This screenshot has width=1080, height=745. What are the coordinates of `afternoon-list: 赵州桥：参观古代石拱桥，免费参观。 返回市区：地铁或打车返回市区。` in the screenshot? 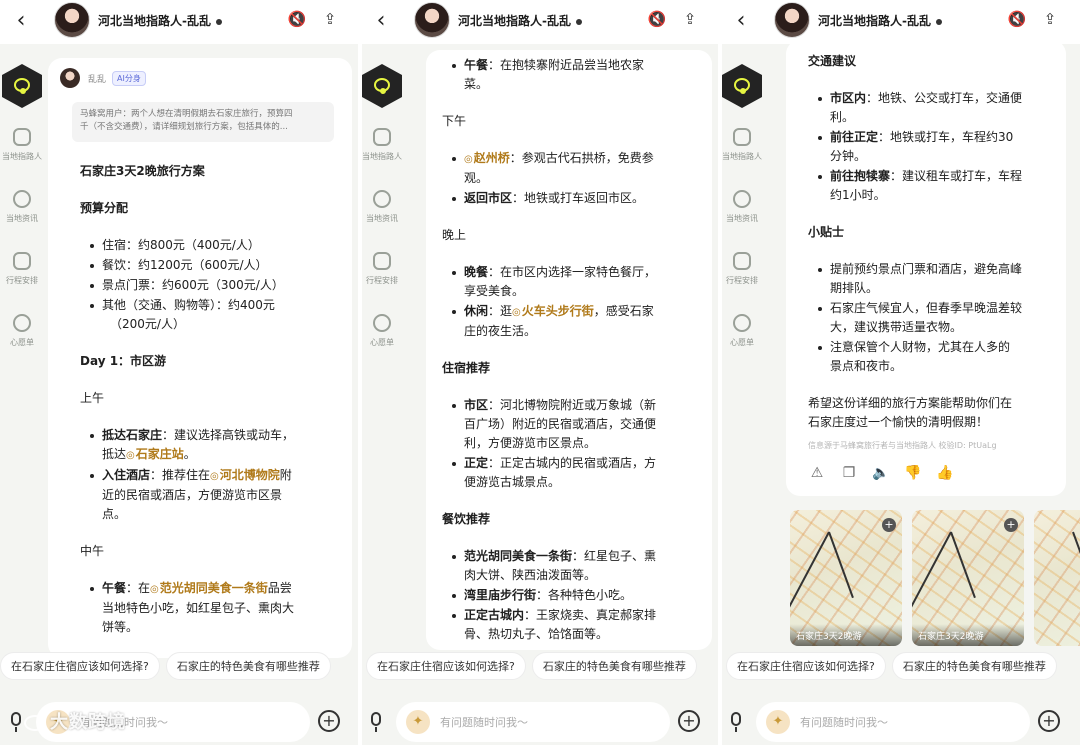 It's located at (572, 178).